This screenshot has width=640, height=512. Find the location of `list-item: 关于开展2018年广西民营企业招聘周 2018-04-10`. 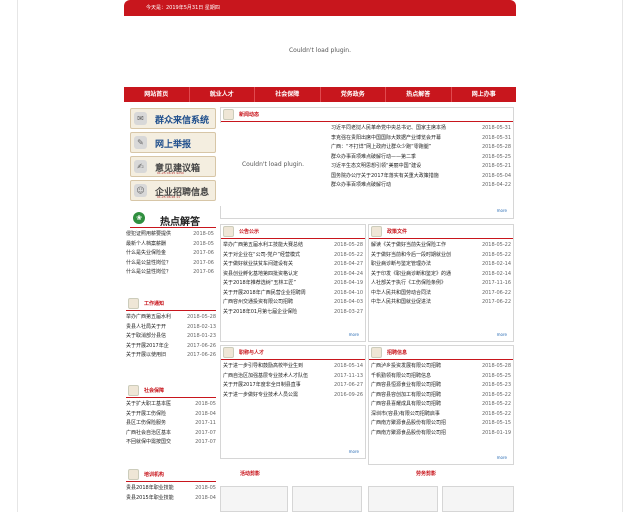

list-item: 关于开展2018年广西民营企业招聘周 2018-04-10 is located at coordinates (293, 294).